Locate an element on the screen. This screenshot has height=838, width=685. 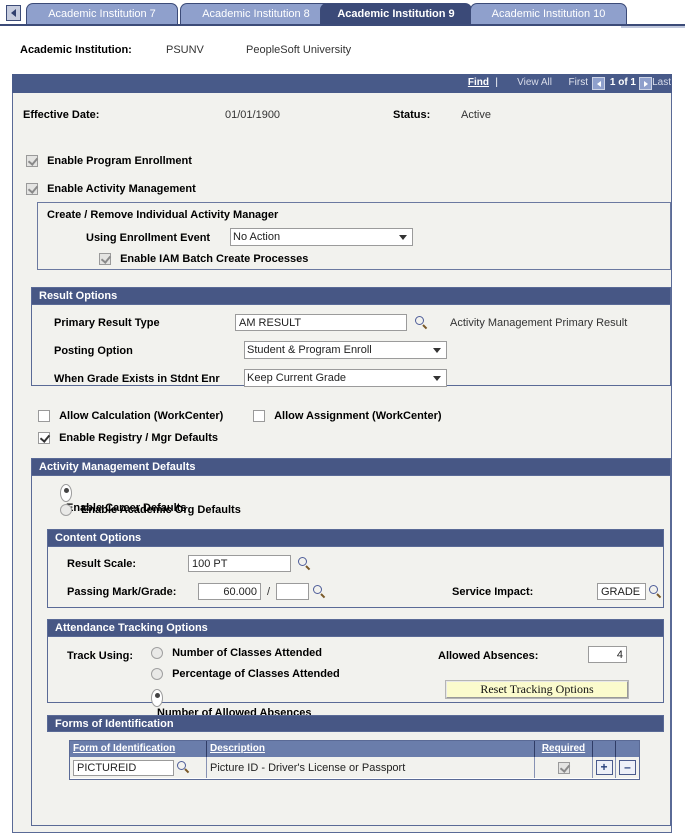
allow-assignment-checkbox is located at coordinates (259, 416).